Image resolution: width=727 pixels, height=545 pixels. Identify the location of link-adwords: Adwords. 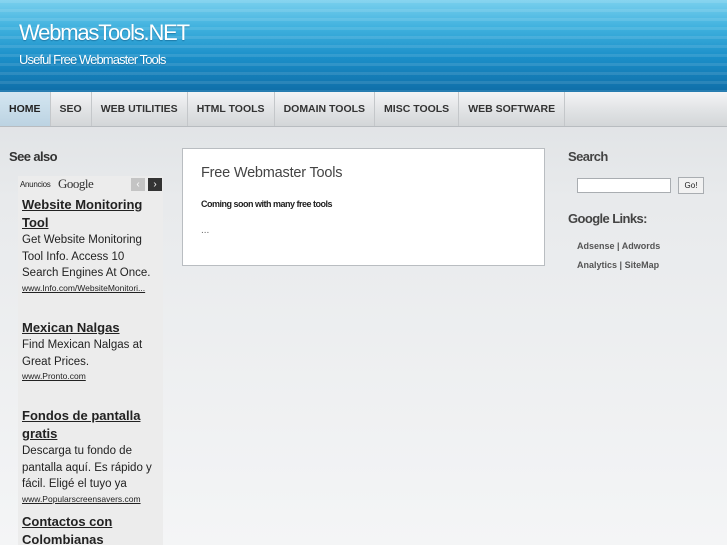
(641, 246).